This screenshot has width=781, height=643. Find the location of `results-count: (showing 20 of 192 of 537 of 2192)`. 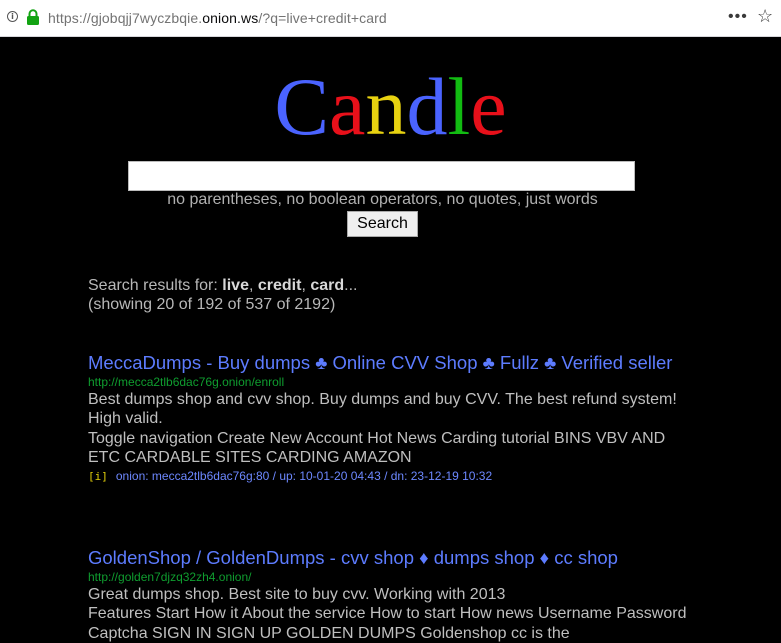

results-count: (showing 20 of 192 of 537 of 2192) is located at coordinates (212, 304).